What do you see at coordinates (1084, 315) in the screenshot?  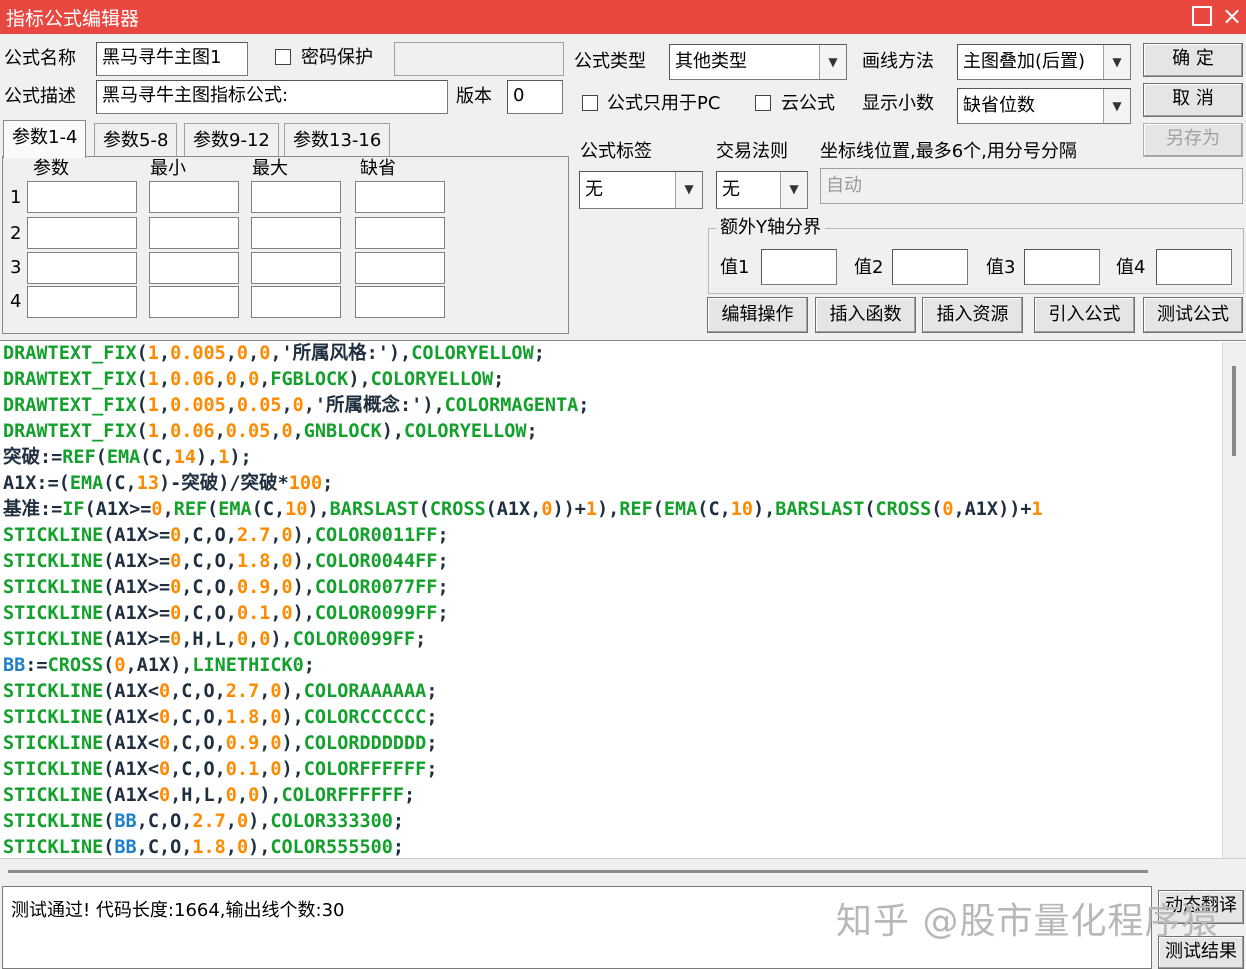 I see `import-formula-button: 引入公式` at bounding box center [1084, 315].